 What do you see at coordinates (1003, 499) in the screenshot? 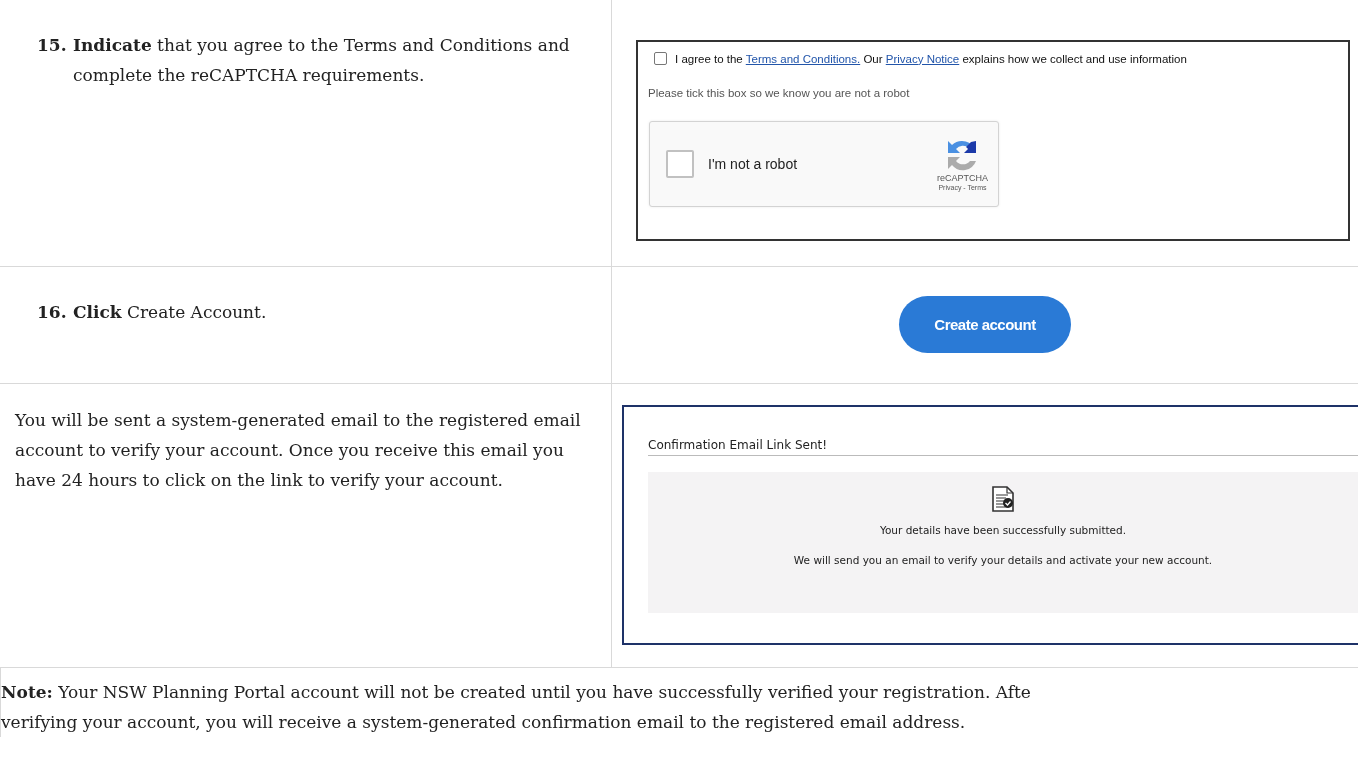
I see `document-check-icon` at bounding box center [1003, 499].